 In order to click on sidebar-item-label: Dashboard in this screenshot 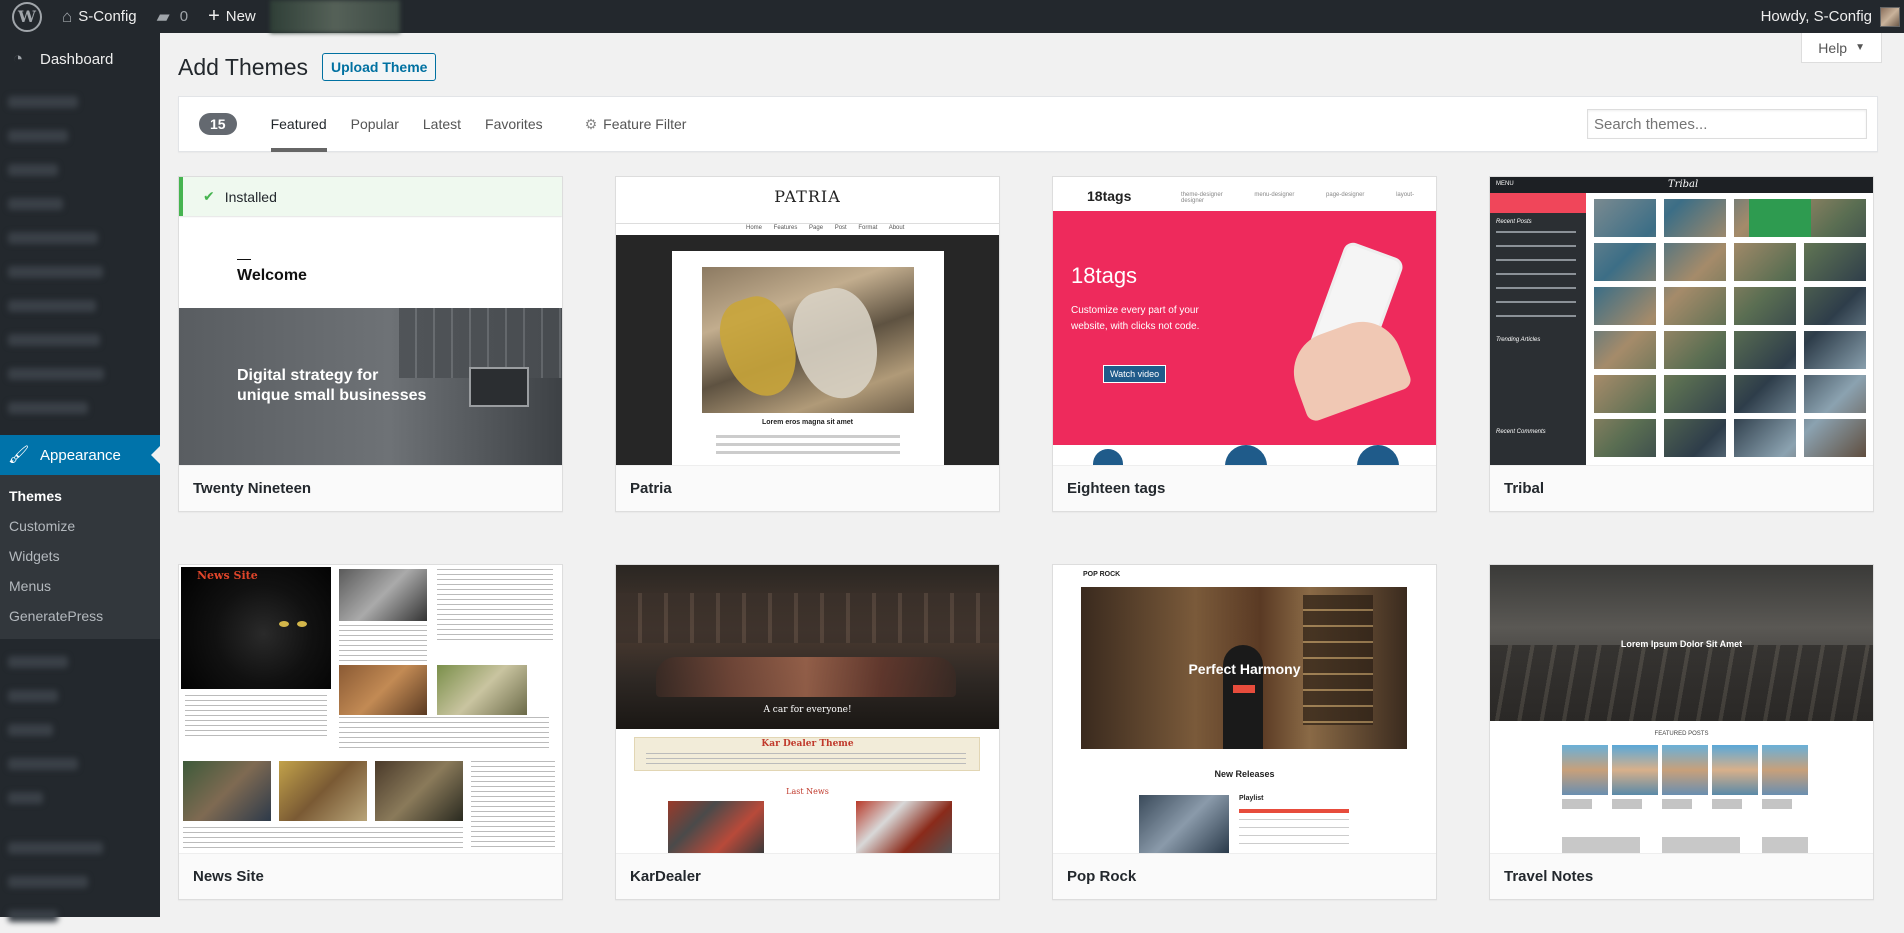, I will do `click(77, 59)`.